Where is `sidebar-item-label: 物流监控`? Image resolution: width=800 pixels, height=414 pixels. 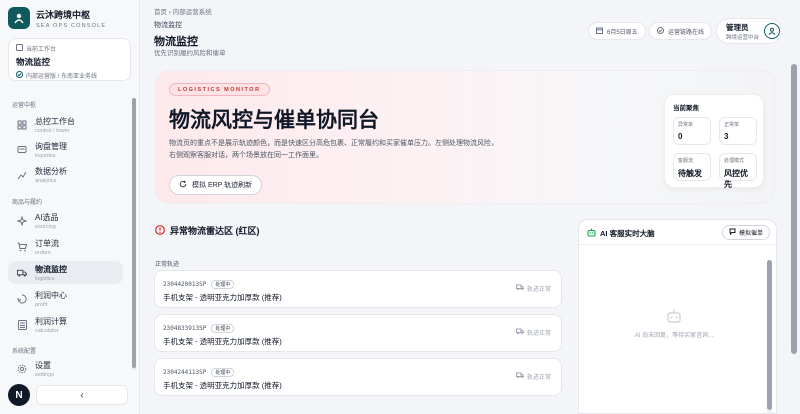
sidebar-item-label: 物流监控 is located at coordinates (51, 269).